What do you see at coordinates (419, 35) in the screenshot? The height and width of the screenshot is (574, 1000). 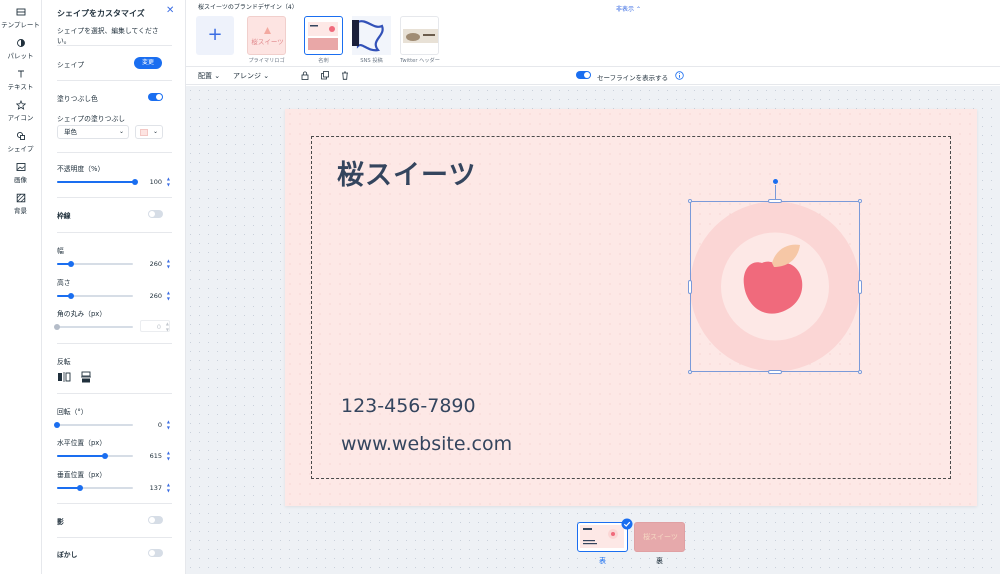 I see `thumb-twitter-header` at bounding box center [419, 35].